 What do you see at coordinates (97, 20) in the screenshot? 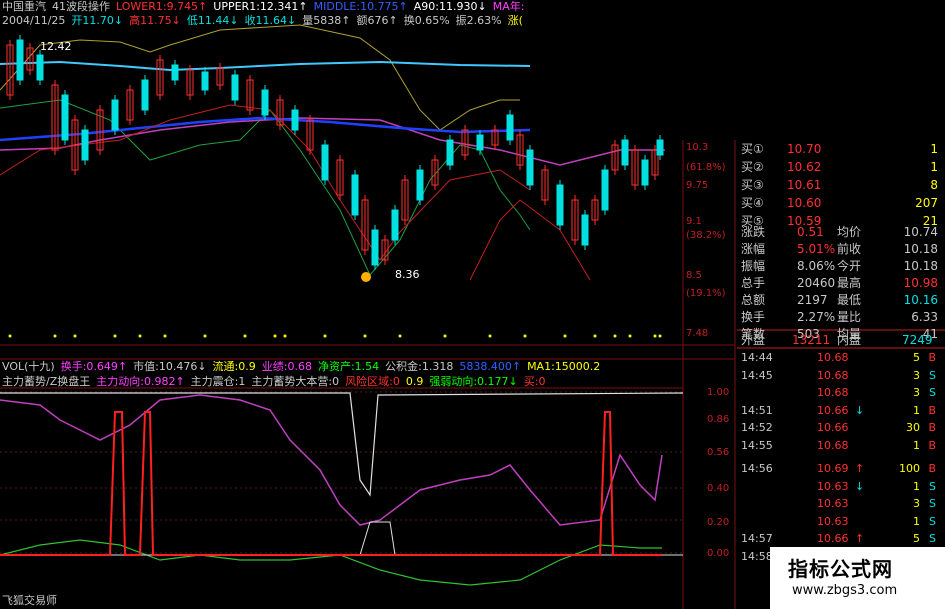
I see `header-field: 开11.70↓` at bounding box center [97, 20].